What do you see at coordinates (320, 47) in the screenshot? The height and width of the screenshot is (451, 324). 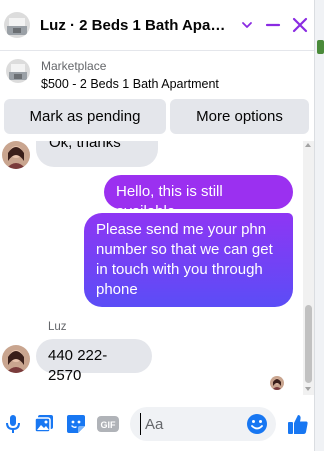 I see `background-chip` at bounding box center [320, 47].